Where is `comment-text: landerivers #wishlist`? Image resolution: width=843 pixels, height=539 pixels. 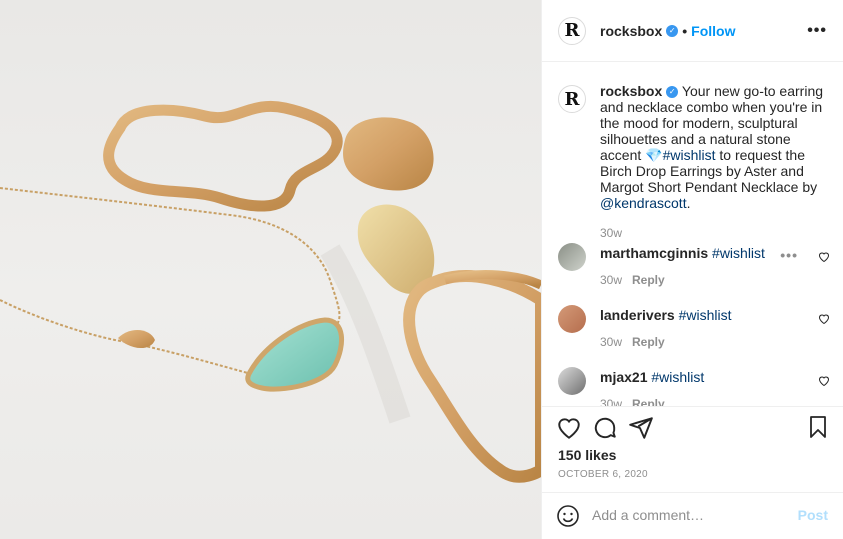
comment-text: landerivers #wishlist is located at coordinates (666, 315).